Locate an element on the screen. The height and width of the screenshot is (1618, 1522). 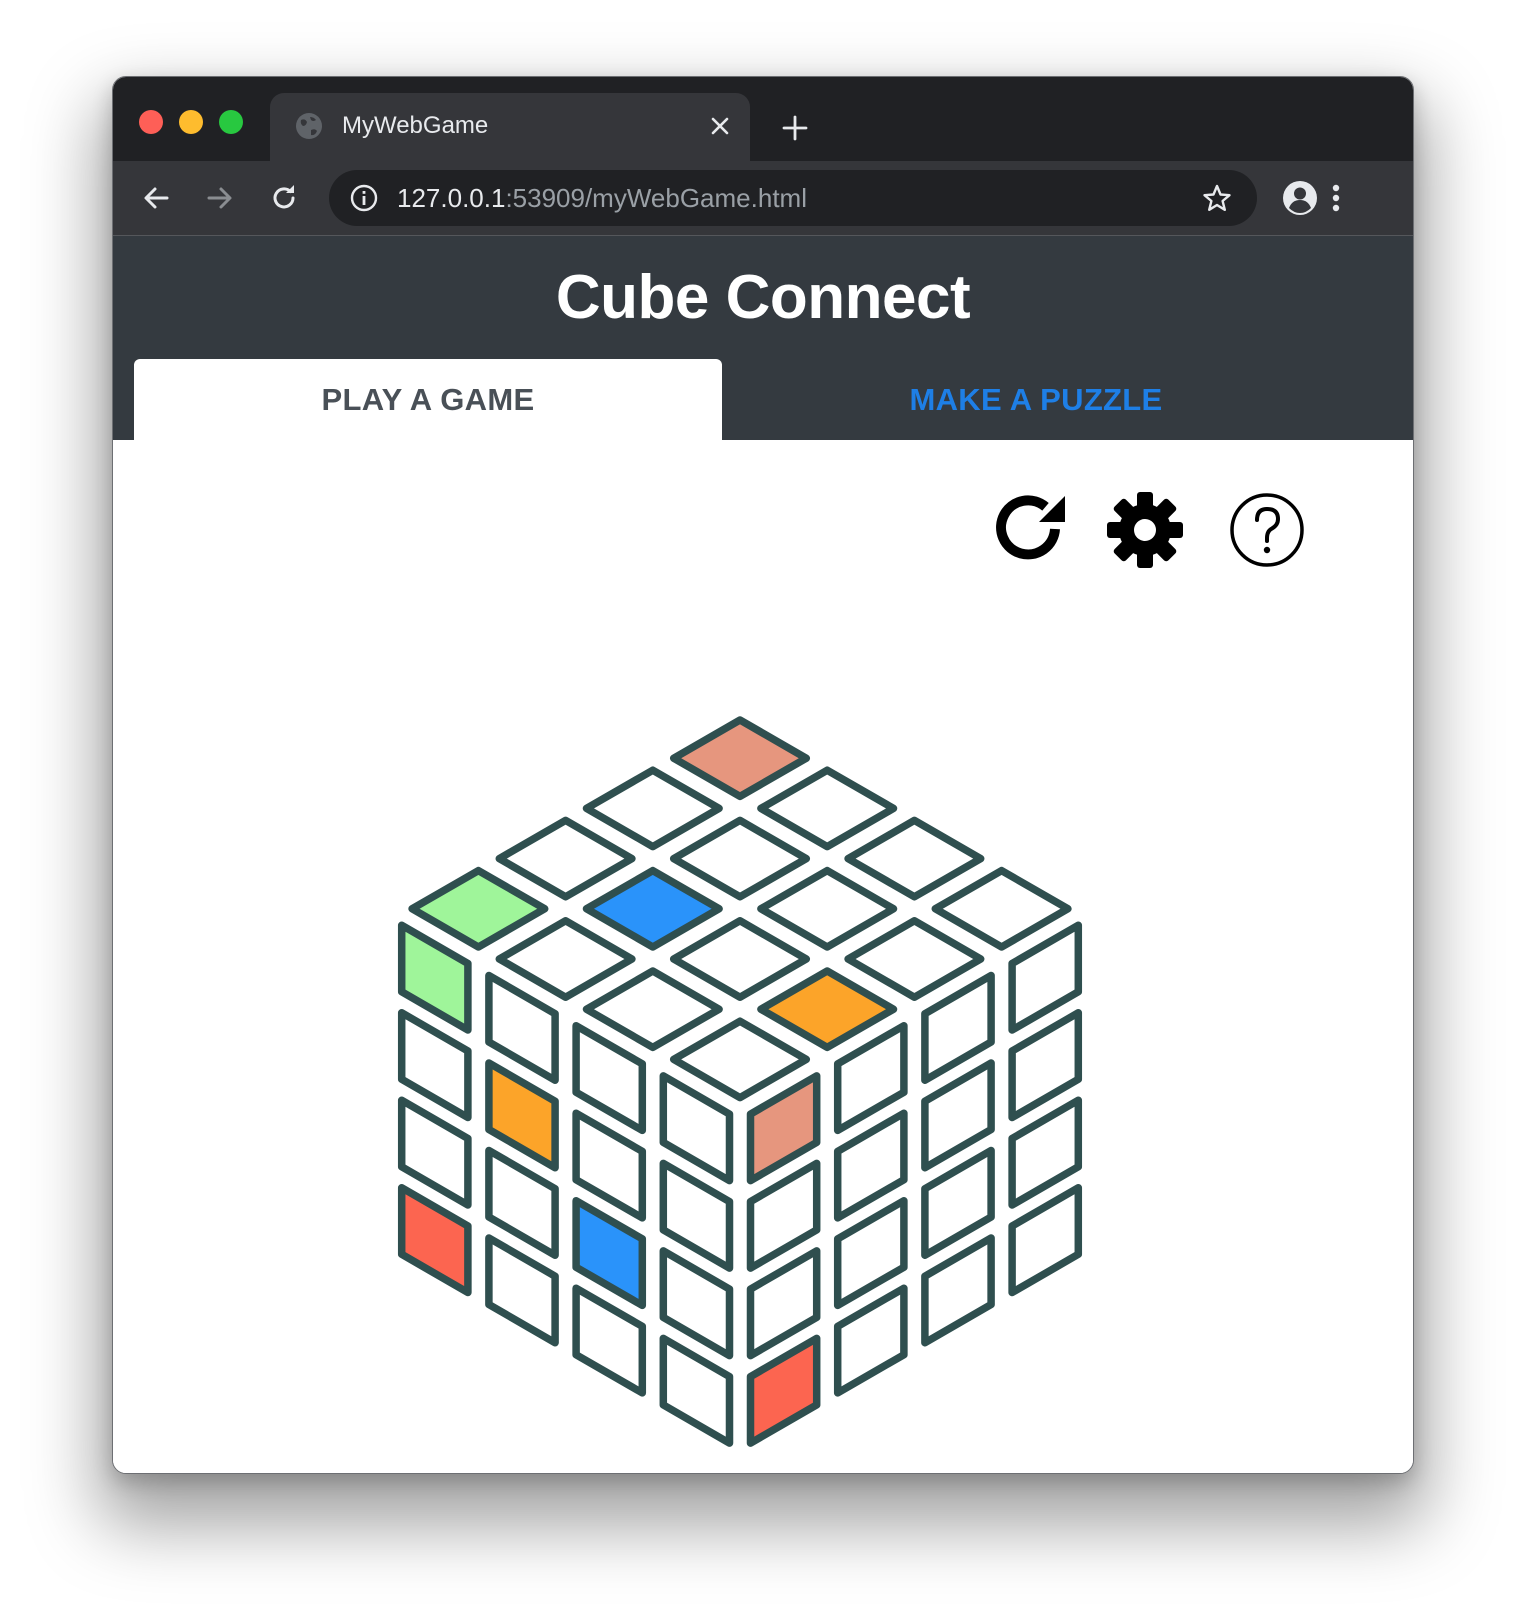
reload-icon is located at coordinates (284, 198).